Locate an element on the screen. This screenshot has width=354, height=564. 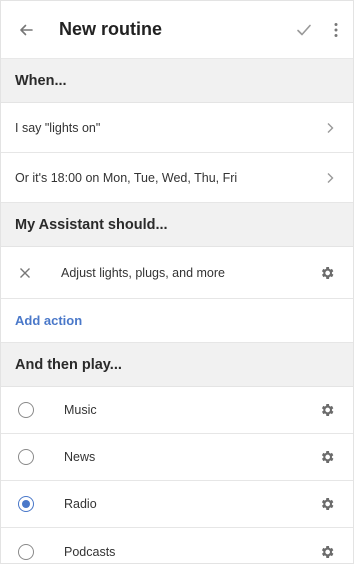
action-row: Adjust lights, plugs, and more is located at coordinates (177, 273).